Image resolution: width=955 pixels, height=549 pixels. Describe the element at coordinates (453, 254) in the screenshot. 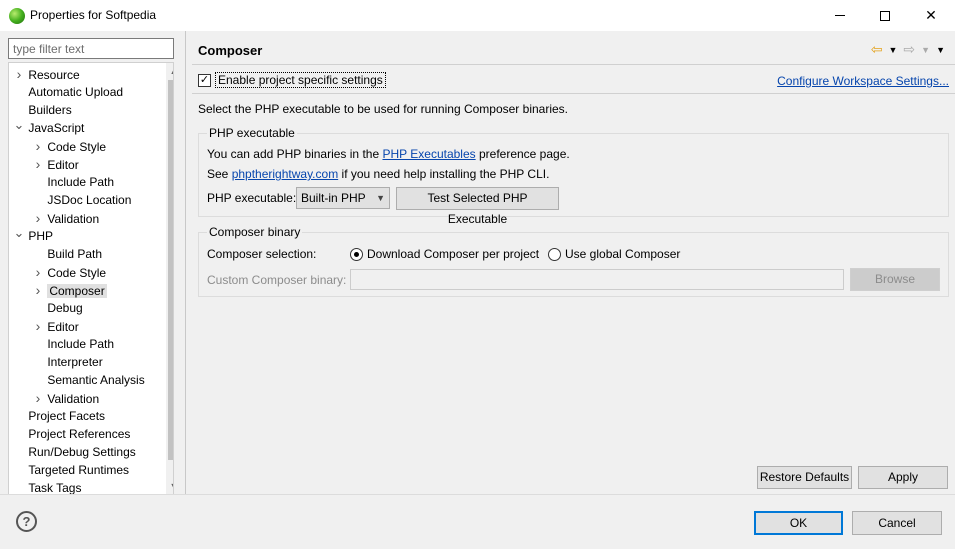

I see `radio-label: Download Composer per project` at that location.